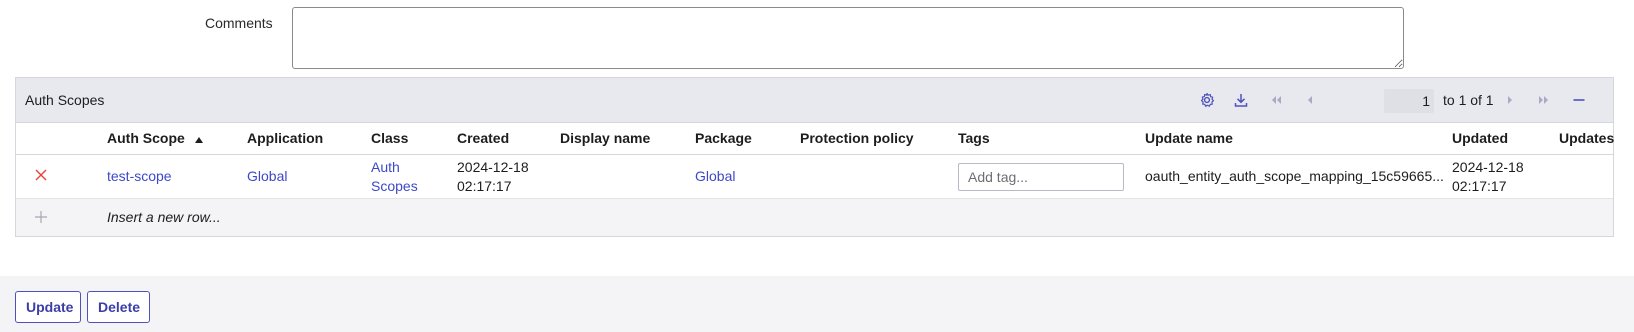 This screenshot has height=332, width=1634. I want to click on cell-package-link: Global, so click(715, 176).